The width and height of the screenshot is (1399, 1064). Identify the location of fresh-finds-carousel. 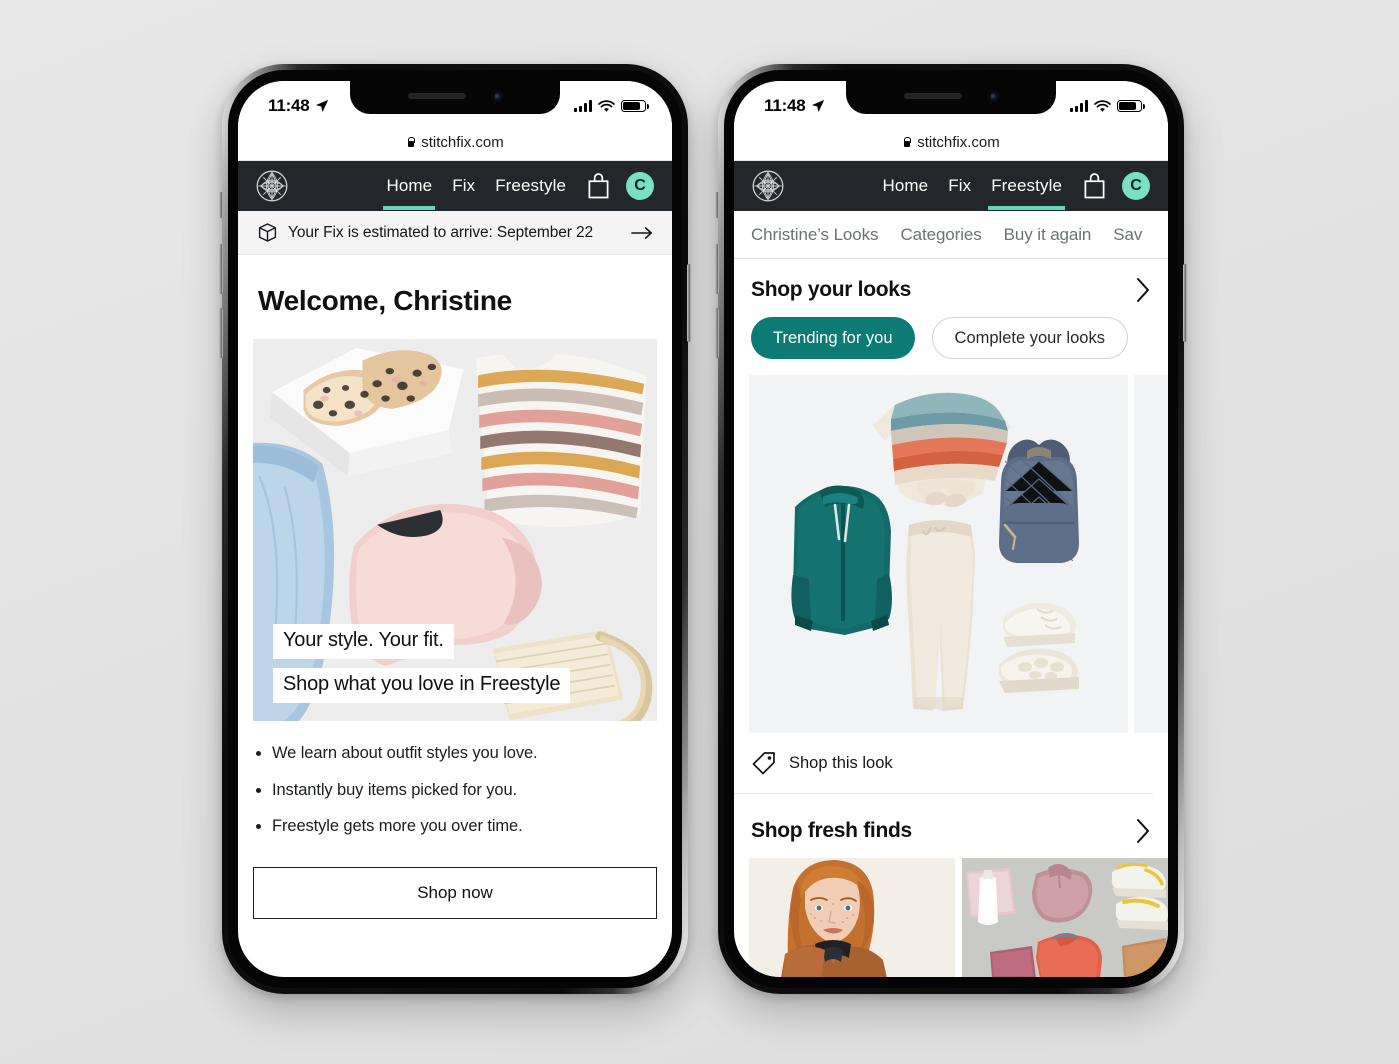
(951, 917).